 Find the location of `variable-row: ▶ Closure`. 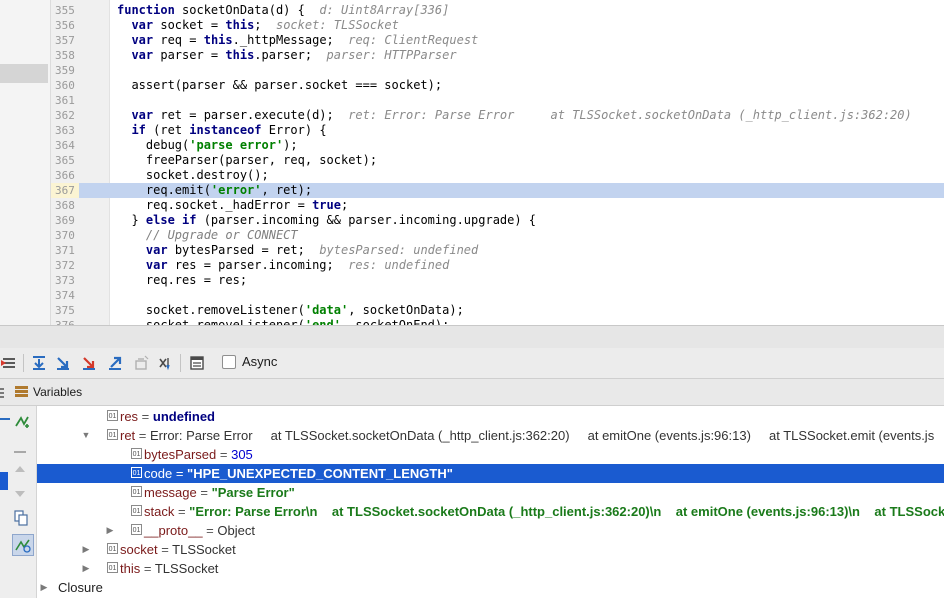

variable-row: ▶ Closure is located at coordinates (490, 587).